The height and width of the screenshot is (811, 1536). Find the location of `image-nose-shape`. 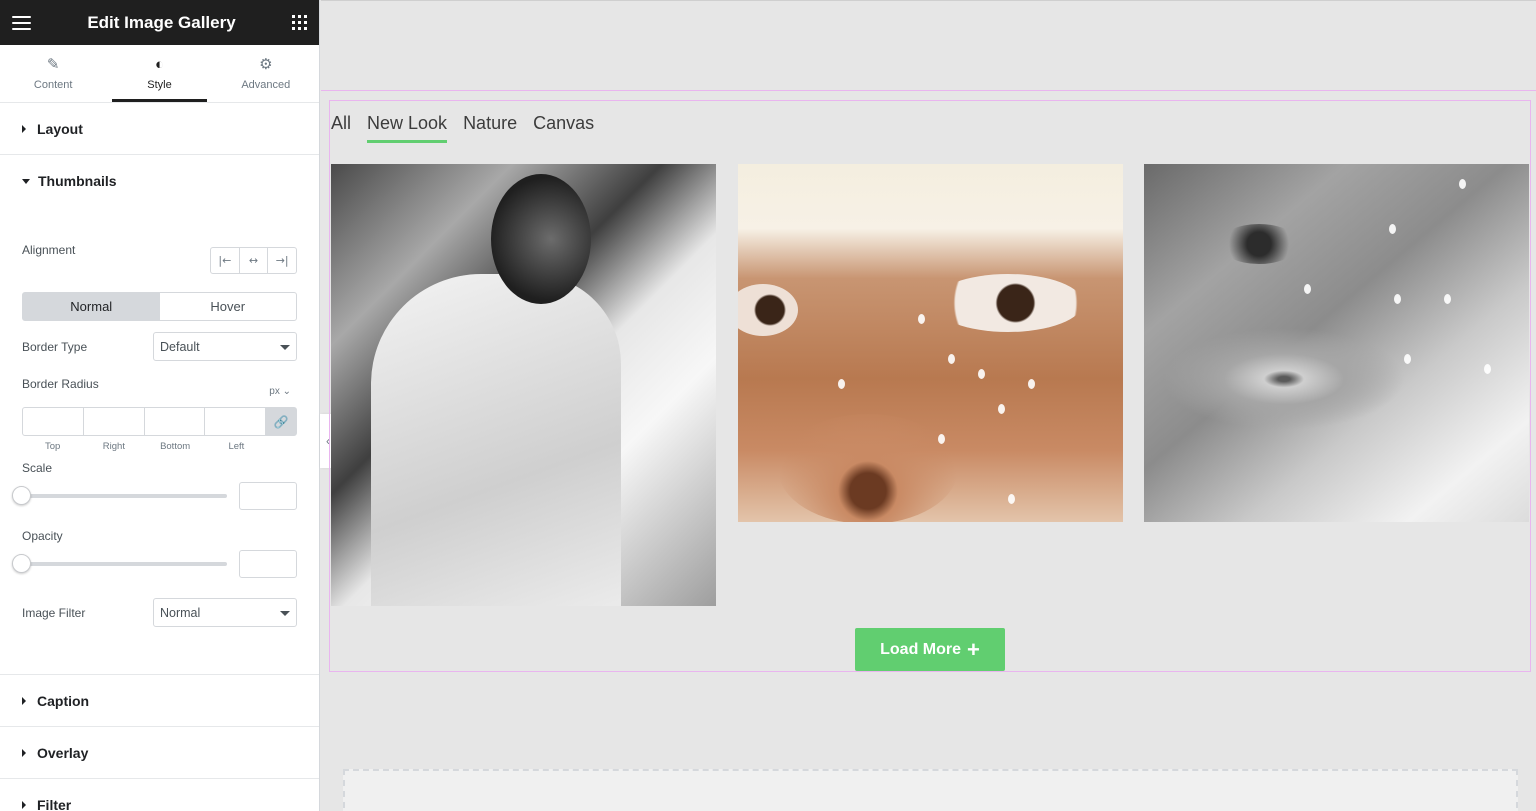

image-nose-shape is located at coordinates (868, 468).